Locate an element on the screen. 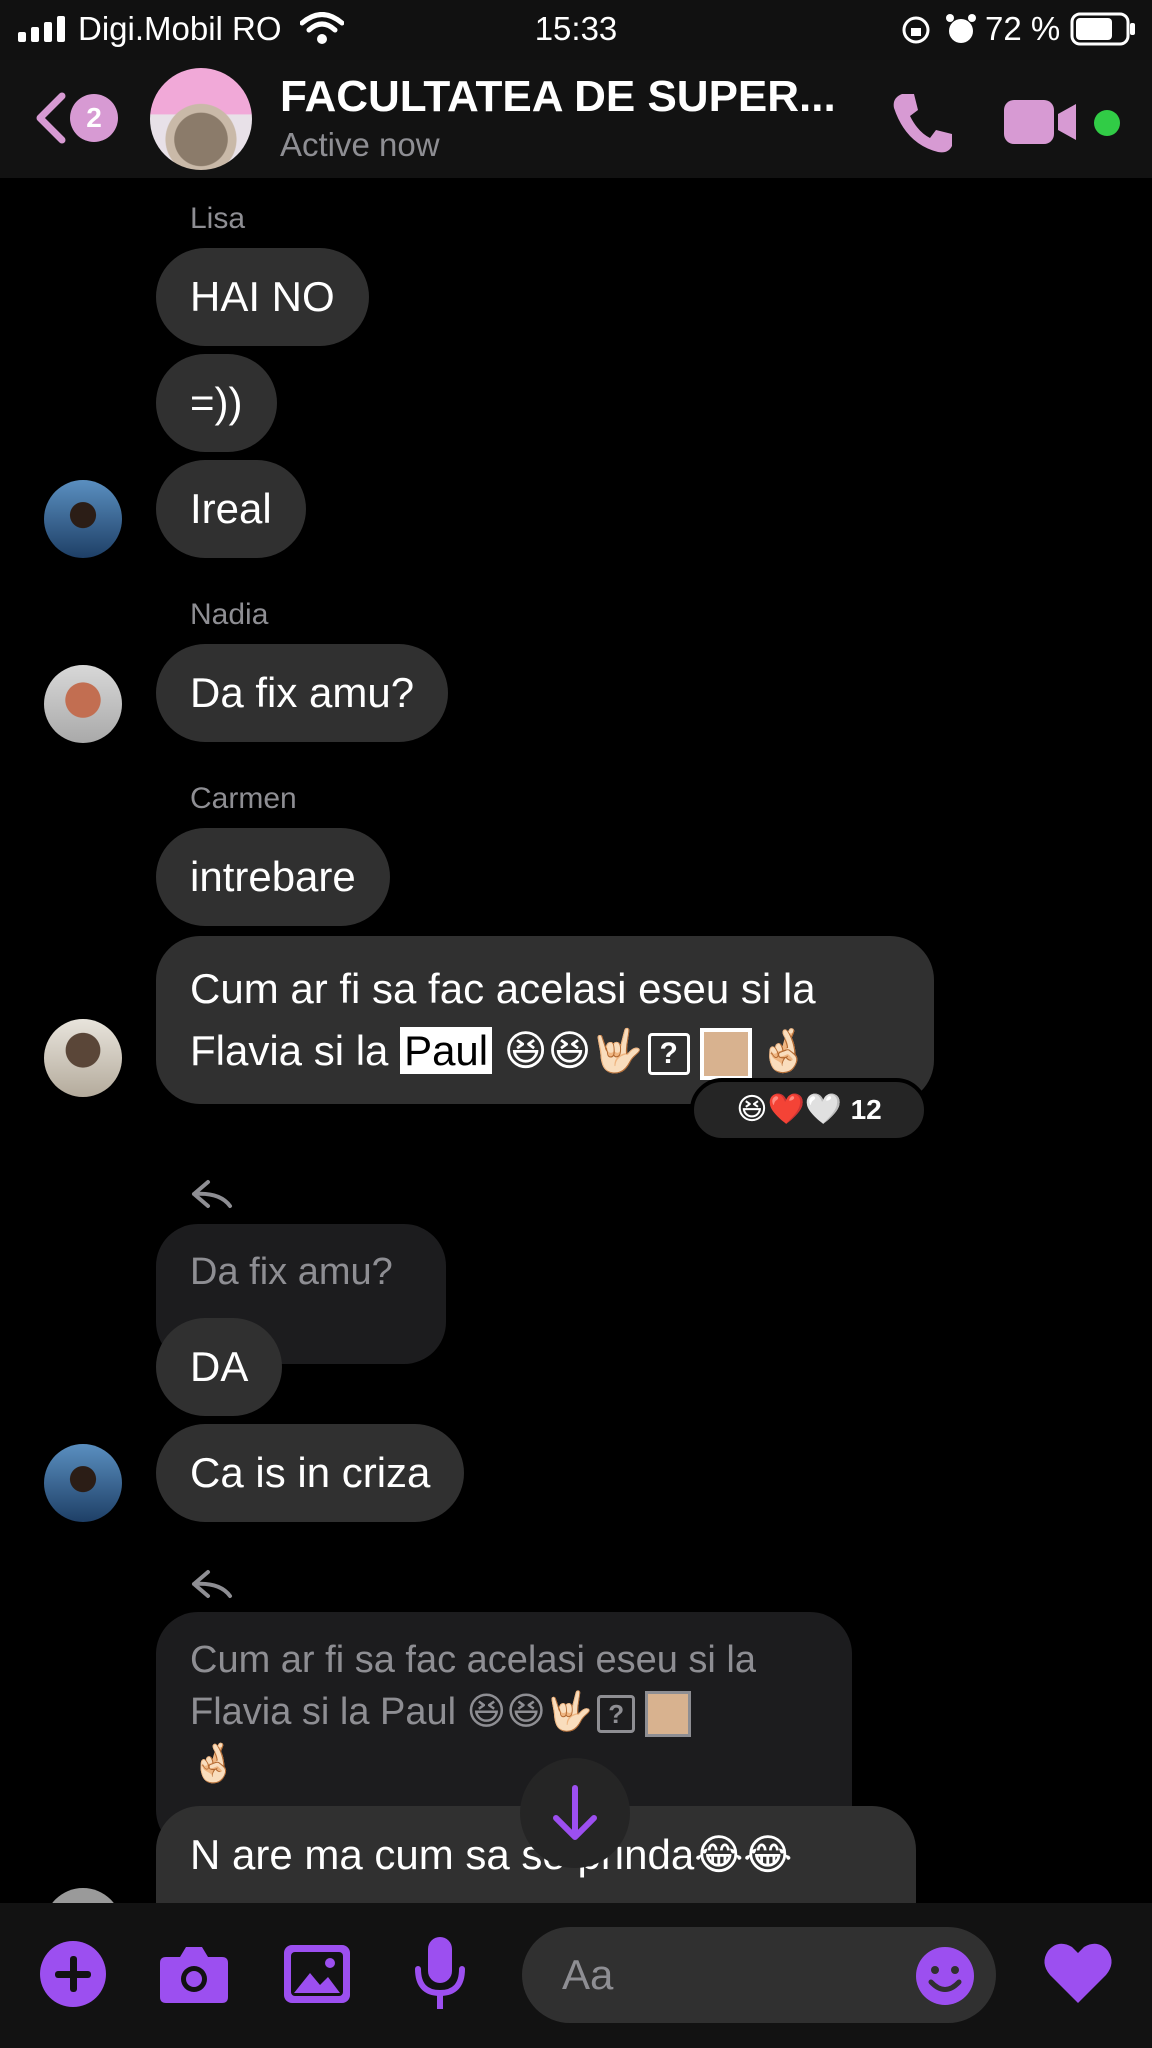 The image size is (1152, 2048). chat-header: 2 FACULTATEA DE SUPER... Active now is located at coordinates (576, 119).